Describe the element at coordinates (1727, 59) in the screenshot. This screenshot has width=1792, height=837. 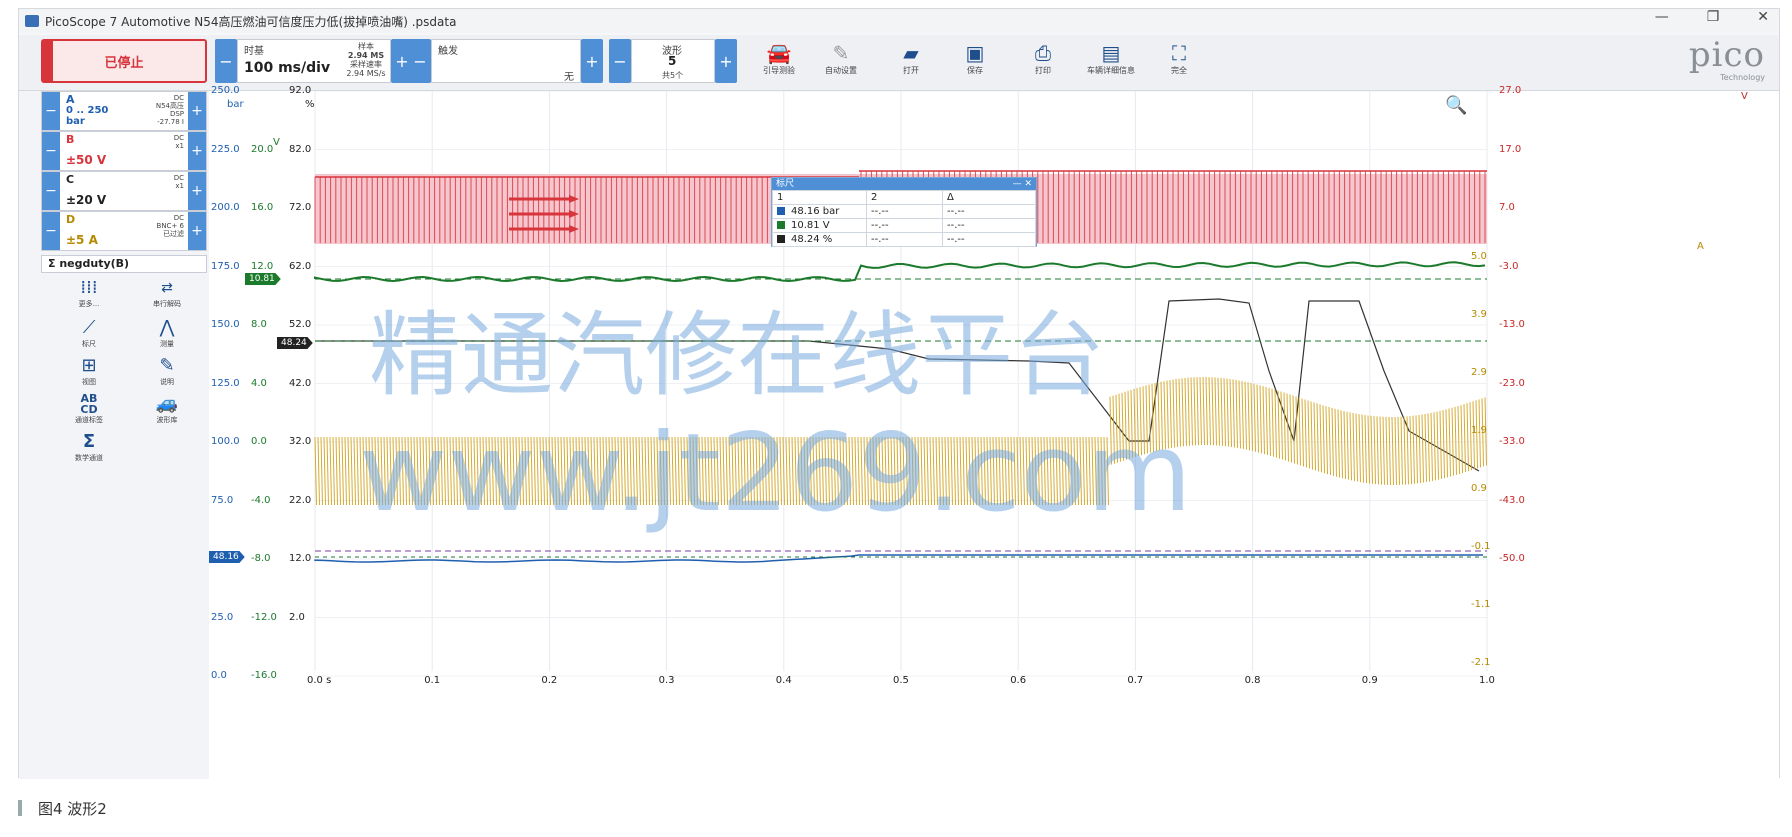
I see `pico-logo: pico Technology` at that location.